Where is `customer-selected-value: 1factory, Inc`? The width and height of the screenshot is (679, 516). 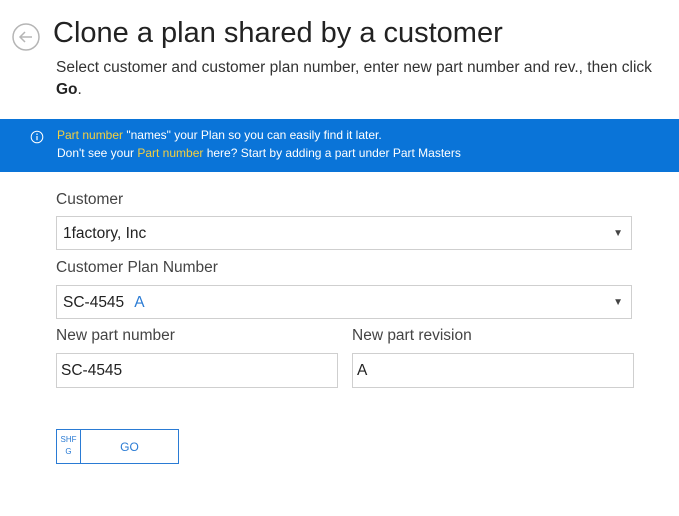 customer-selected-value: 1factory, Inc is located at coordinates (105, 233).